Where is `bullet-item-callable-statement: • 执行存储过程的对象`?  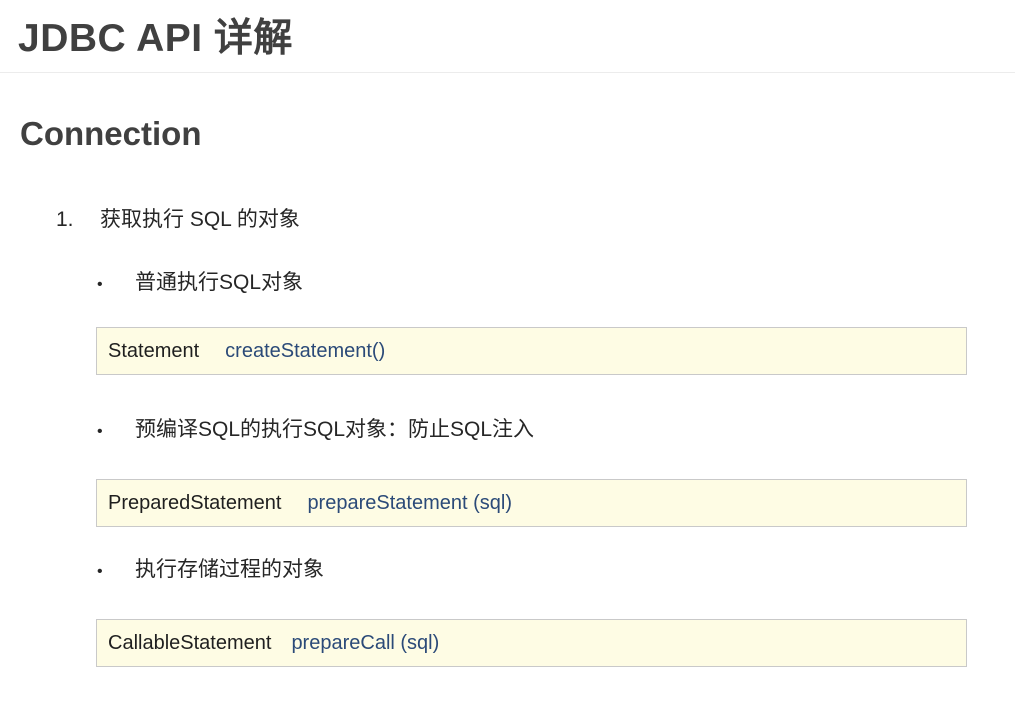
bullet-item-callable-statement: • 执行存储过程的对象 is located at coordinates (210, 571).